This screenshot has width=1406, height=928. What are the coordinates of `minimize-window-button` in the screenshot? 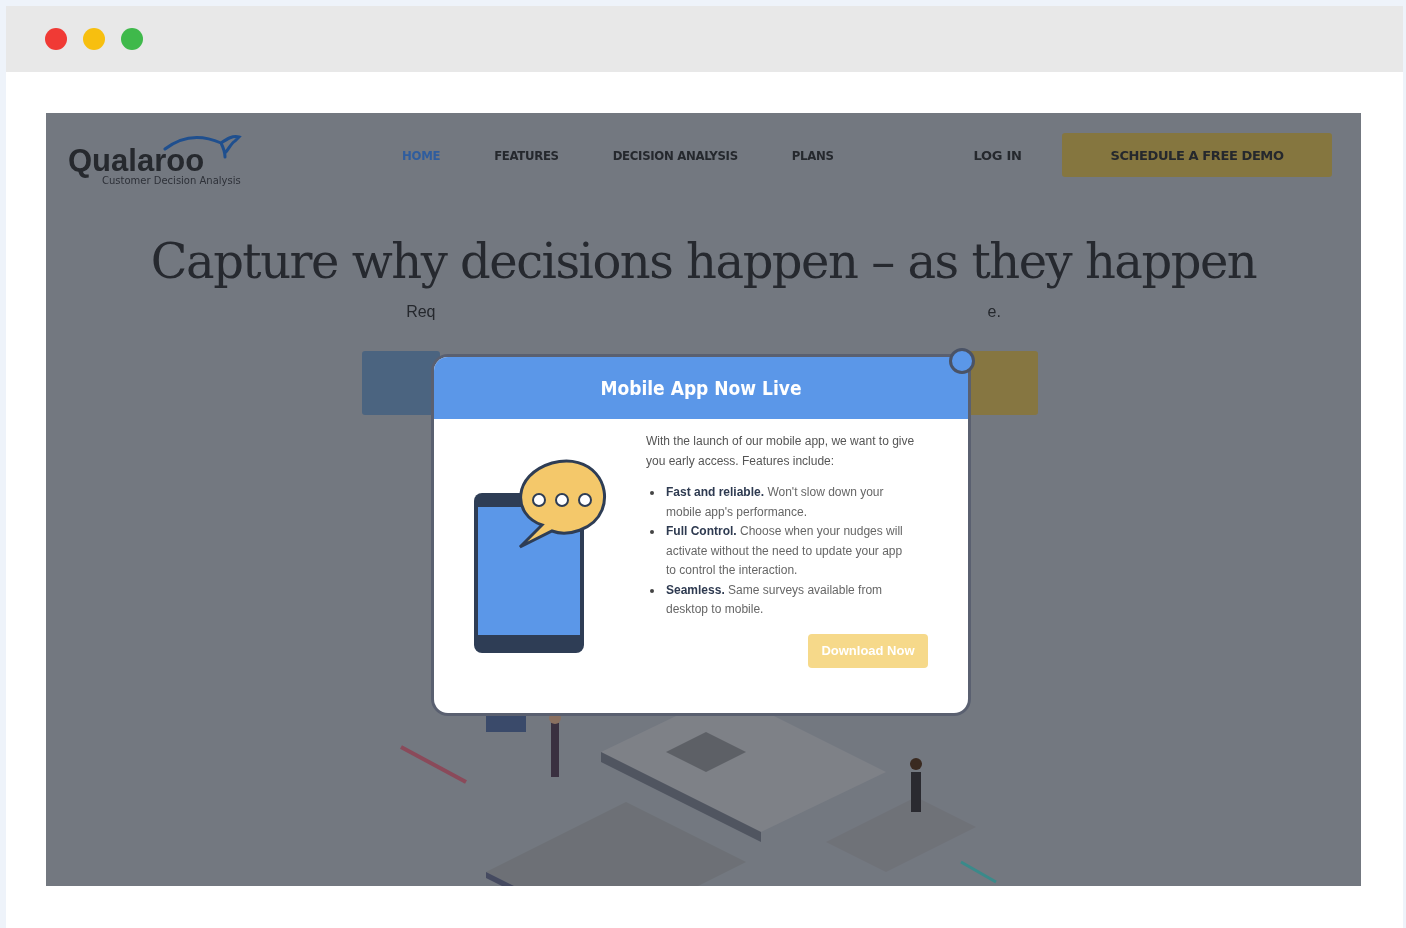 It's located at (94, 39).